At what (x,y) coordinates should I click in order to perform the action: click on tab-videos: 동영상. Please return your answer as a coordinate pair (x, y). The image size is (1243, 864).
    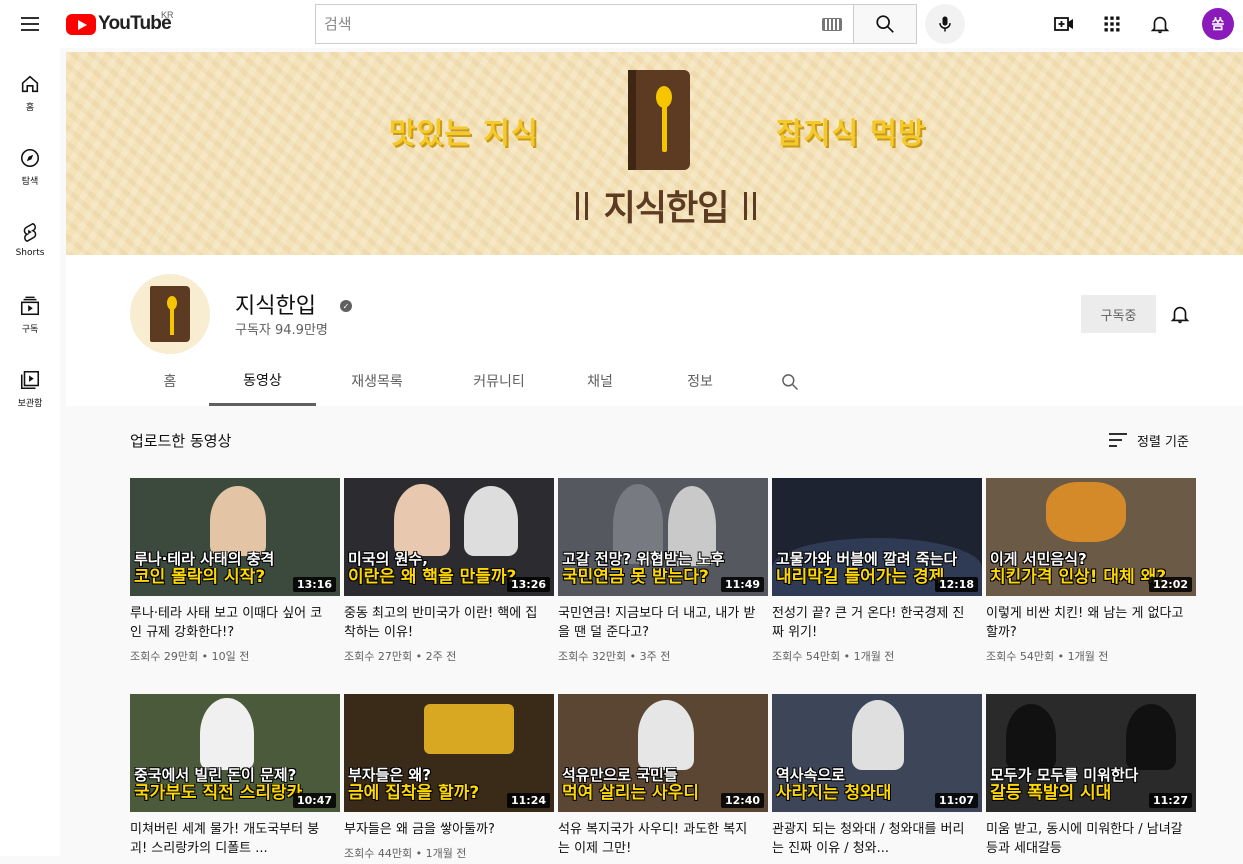
    Looking at the image, I should click on (262, 381).